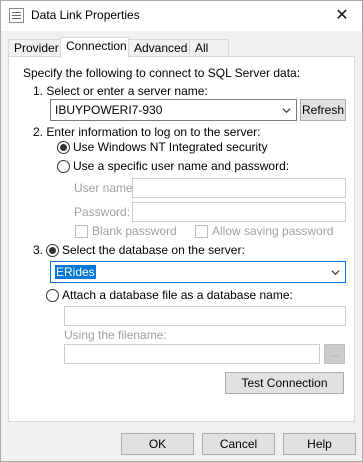  What do you see at coordinates (38, 250) in the screenshot?
I see `step3-number: 3.` at bounding box center [38, 250].